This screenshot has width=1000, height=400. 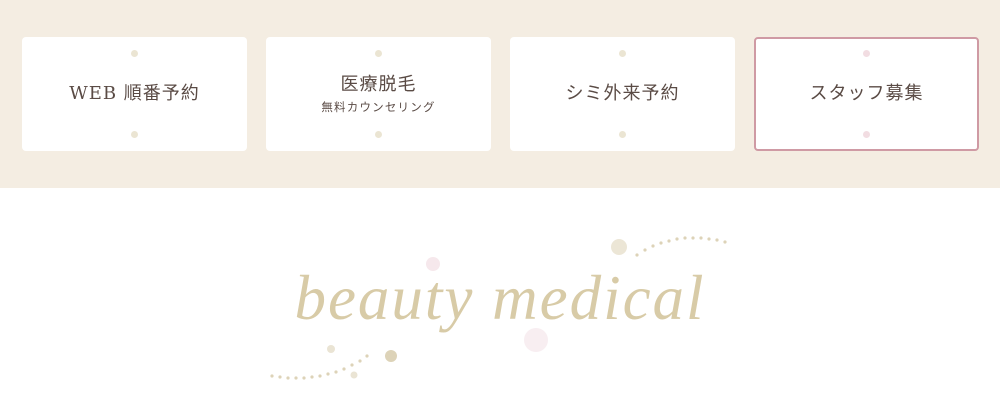 I want to click on web-reservation-button: WEB 順番予約, so click(x=134, y=94).